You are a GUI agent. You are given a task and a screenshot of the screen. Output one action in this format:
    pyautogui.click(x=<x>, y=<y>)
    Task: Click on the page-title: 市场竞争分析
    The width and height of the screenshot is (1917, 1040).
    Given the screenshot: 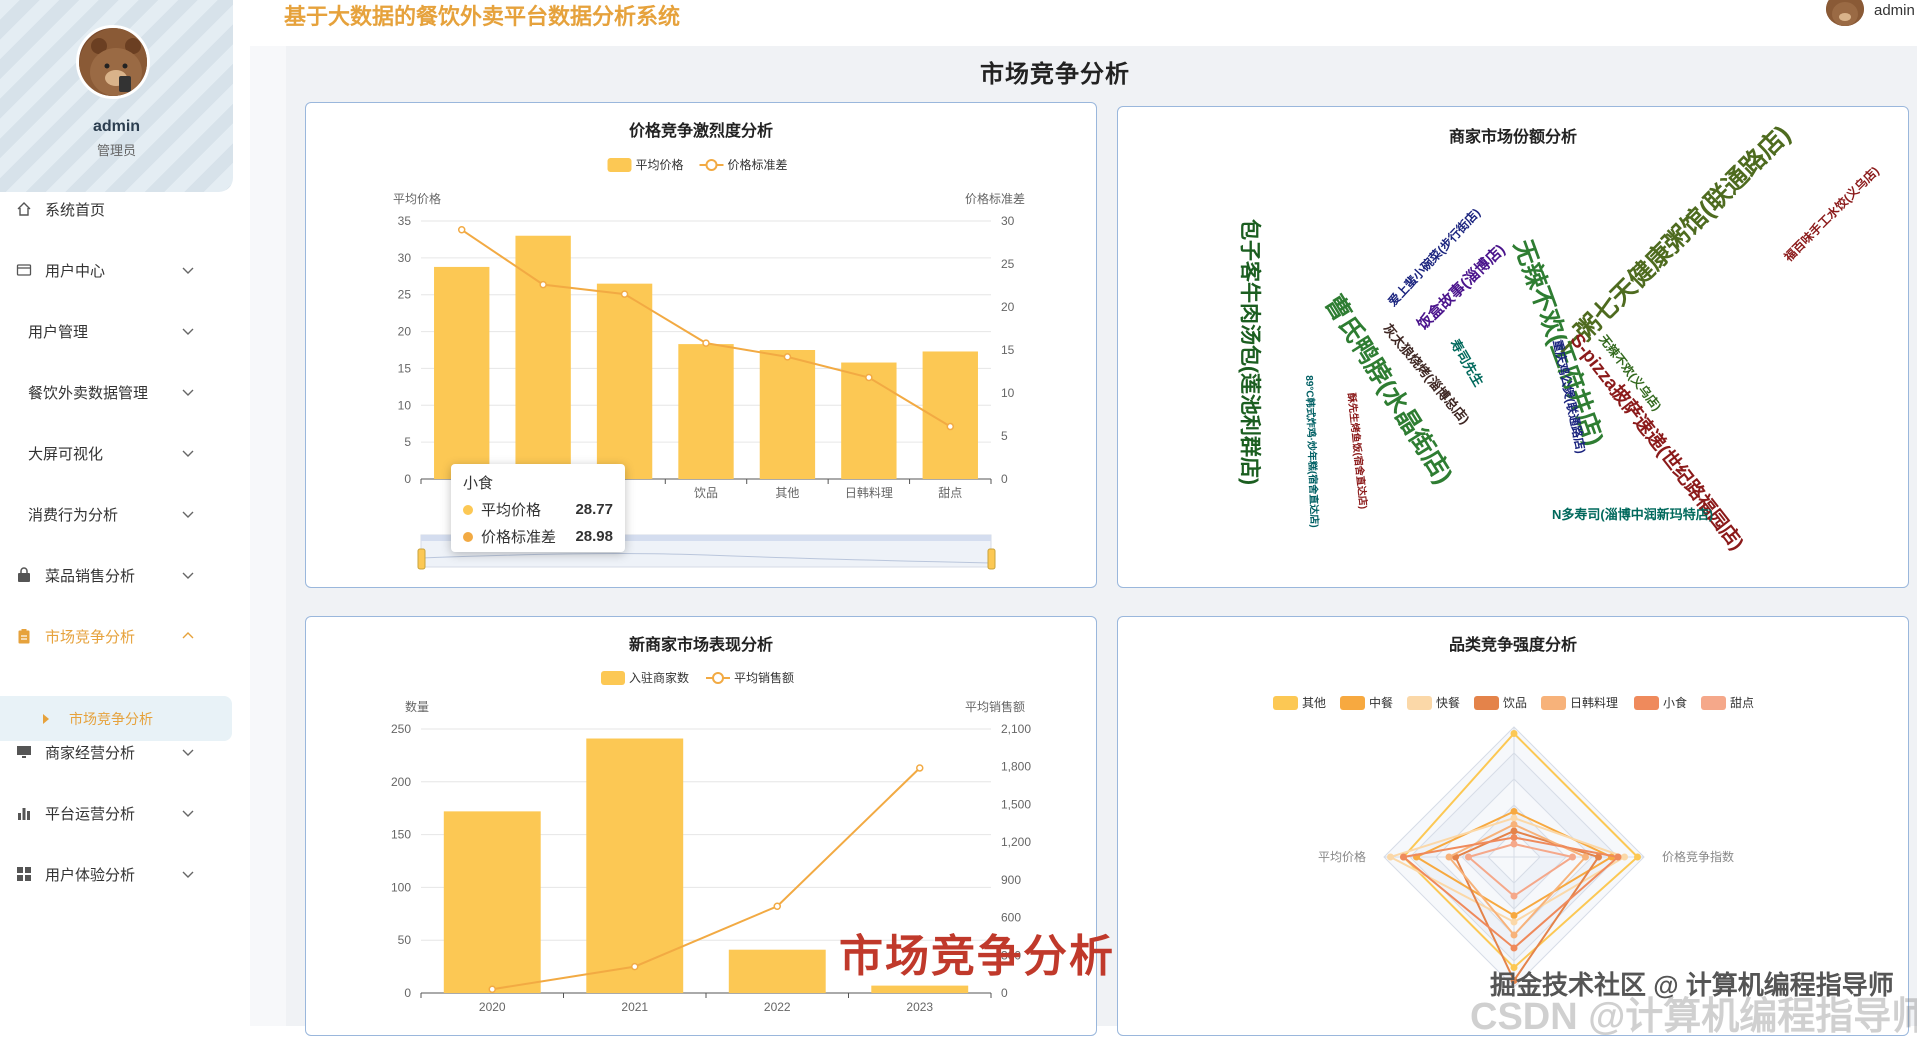 What is the action you would take?
    pyautogui.click(x=1055, y=74)
    